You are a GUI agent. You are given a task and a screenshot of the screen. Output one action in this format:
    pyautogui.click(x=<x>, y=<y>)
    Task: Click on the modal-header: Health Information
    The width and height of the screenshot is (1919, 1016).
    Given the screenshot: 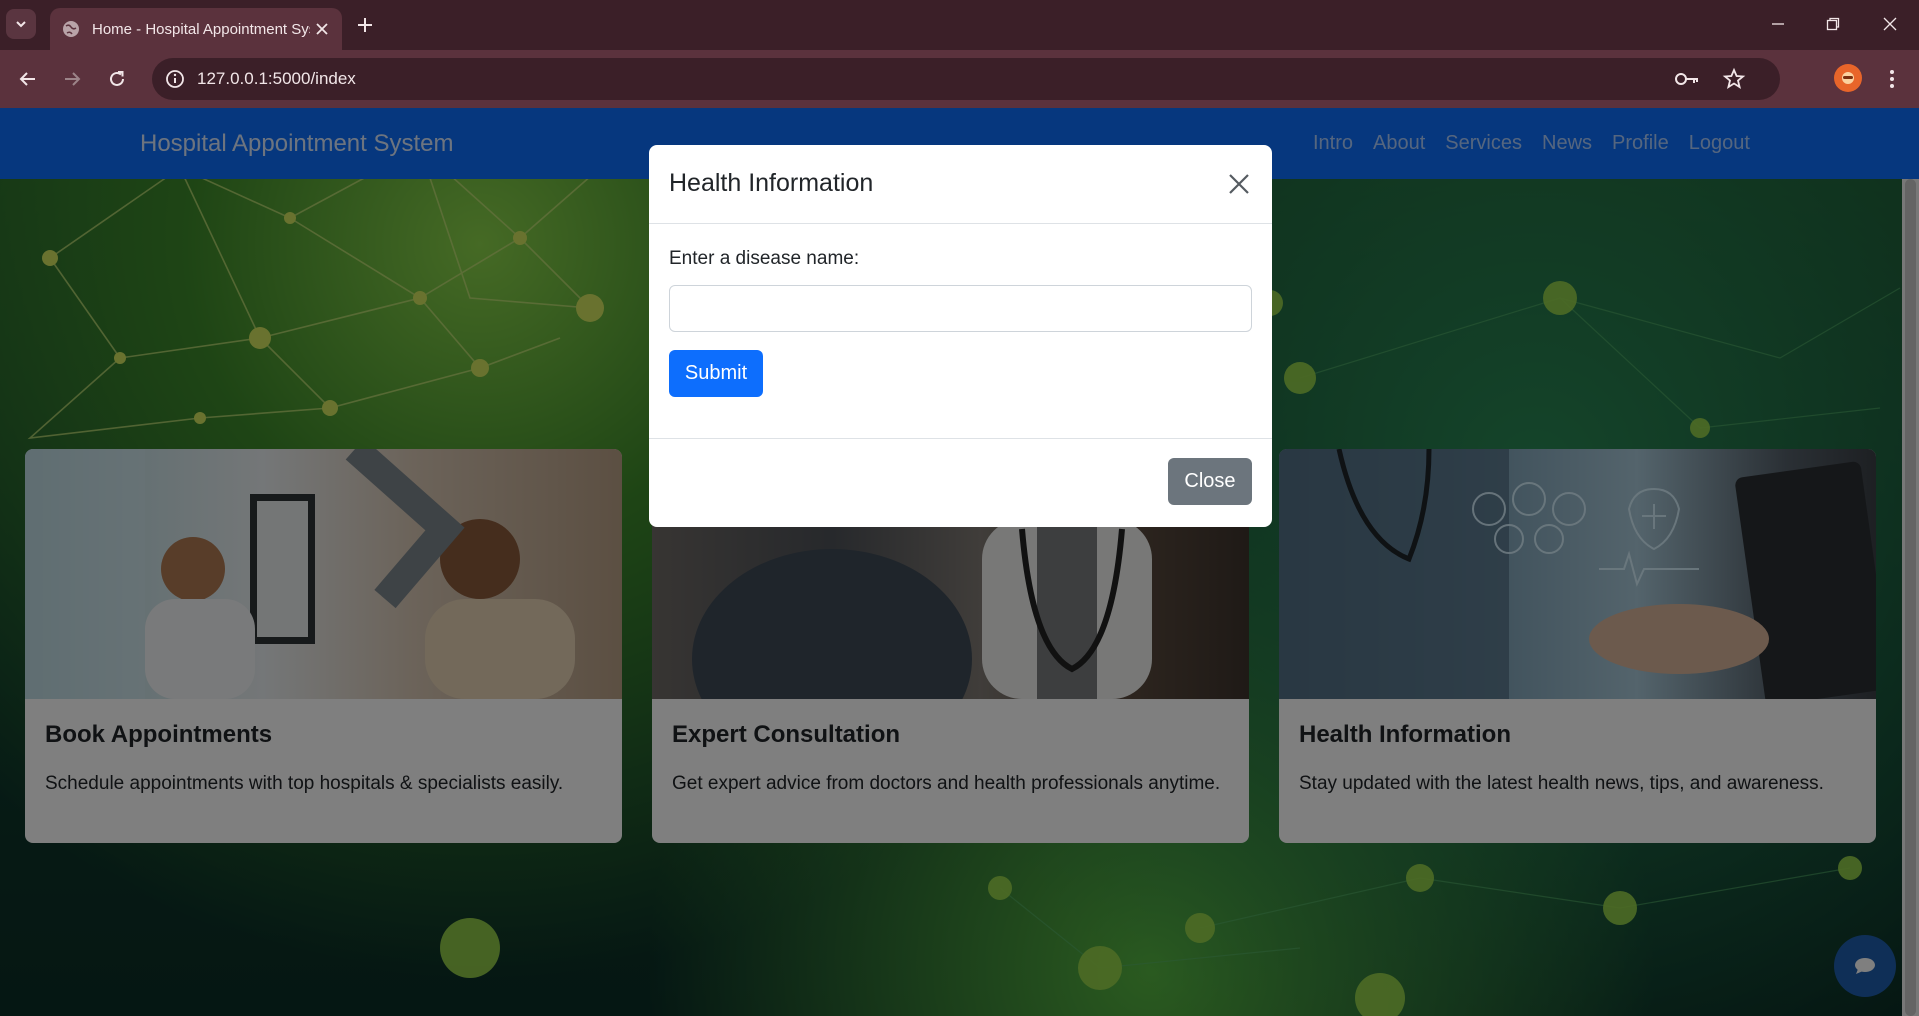 What is the action you would take?
    pyautogui.click(x=960, y=184)
    